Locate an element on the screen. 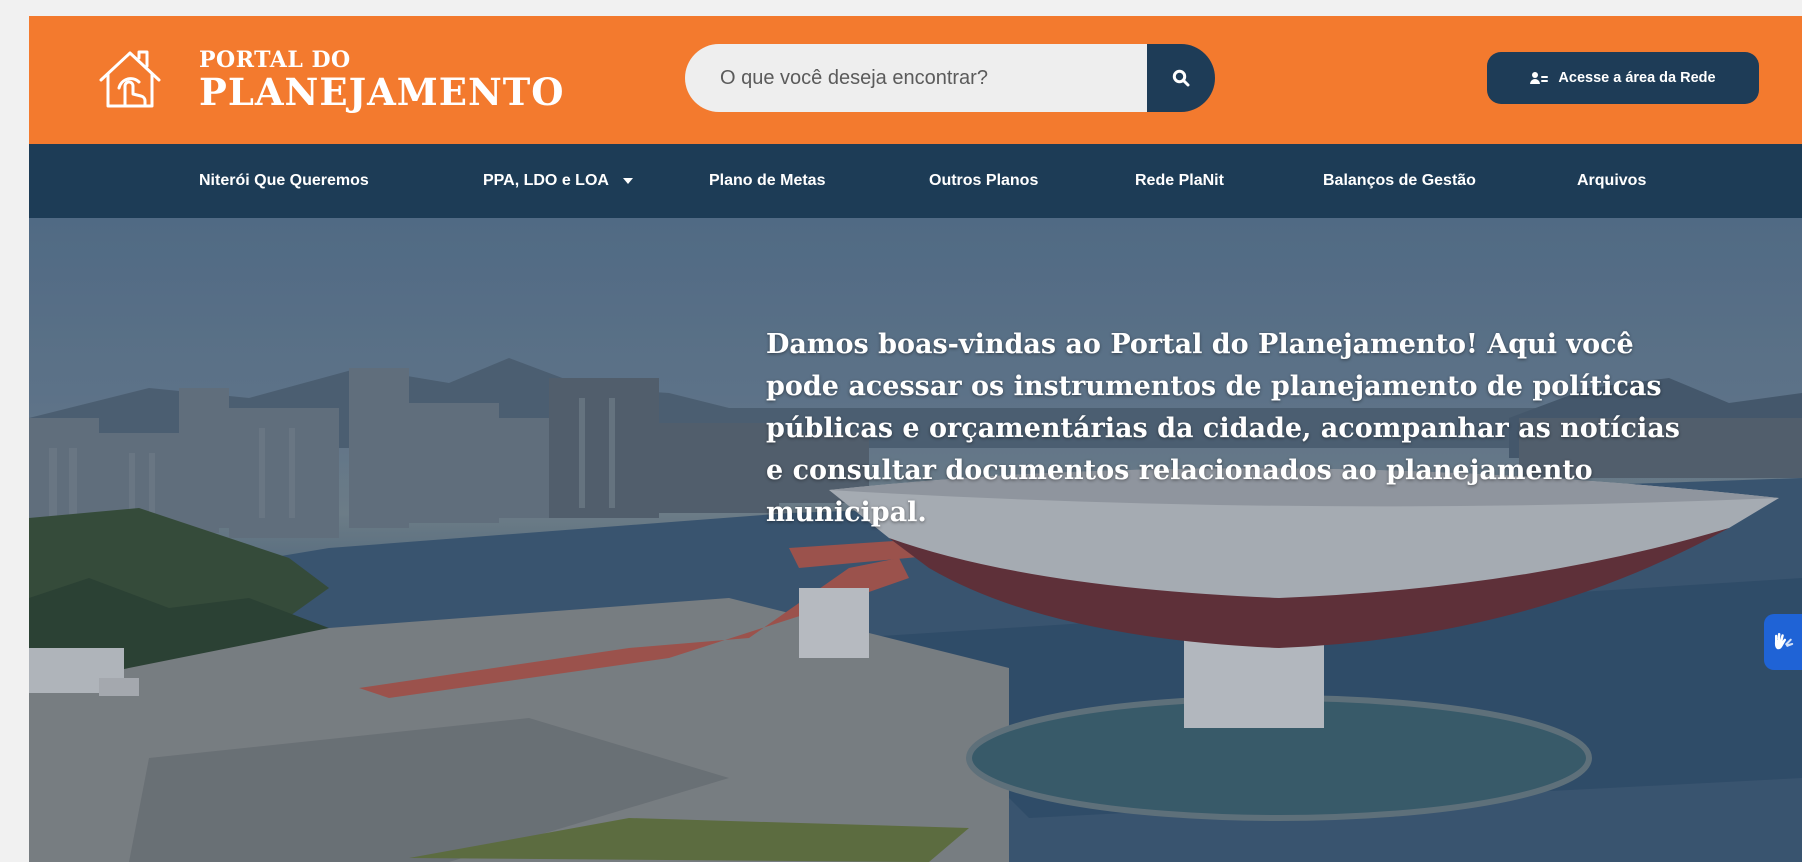  logo-text: PORTAL DO PLANEJAMENTO is located at coordinates (382, 80).